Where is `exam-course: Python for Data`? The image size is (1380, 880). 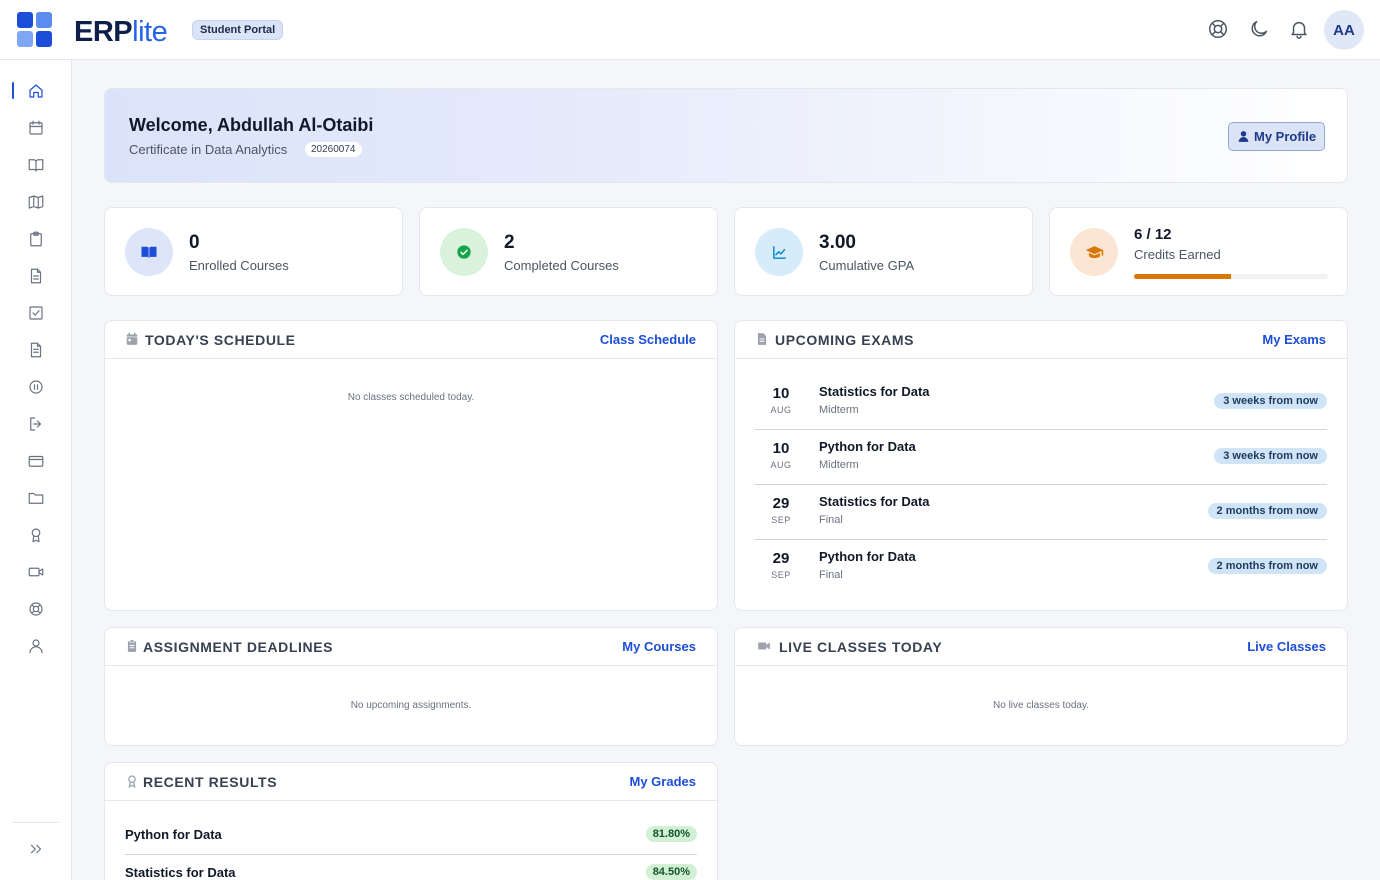
exam-course: Python for Data is located at coordinates (867, 556).